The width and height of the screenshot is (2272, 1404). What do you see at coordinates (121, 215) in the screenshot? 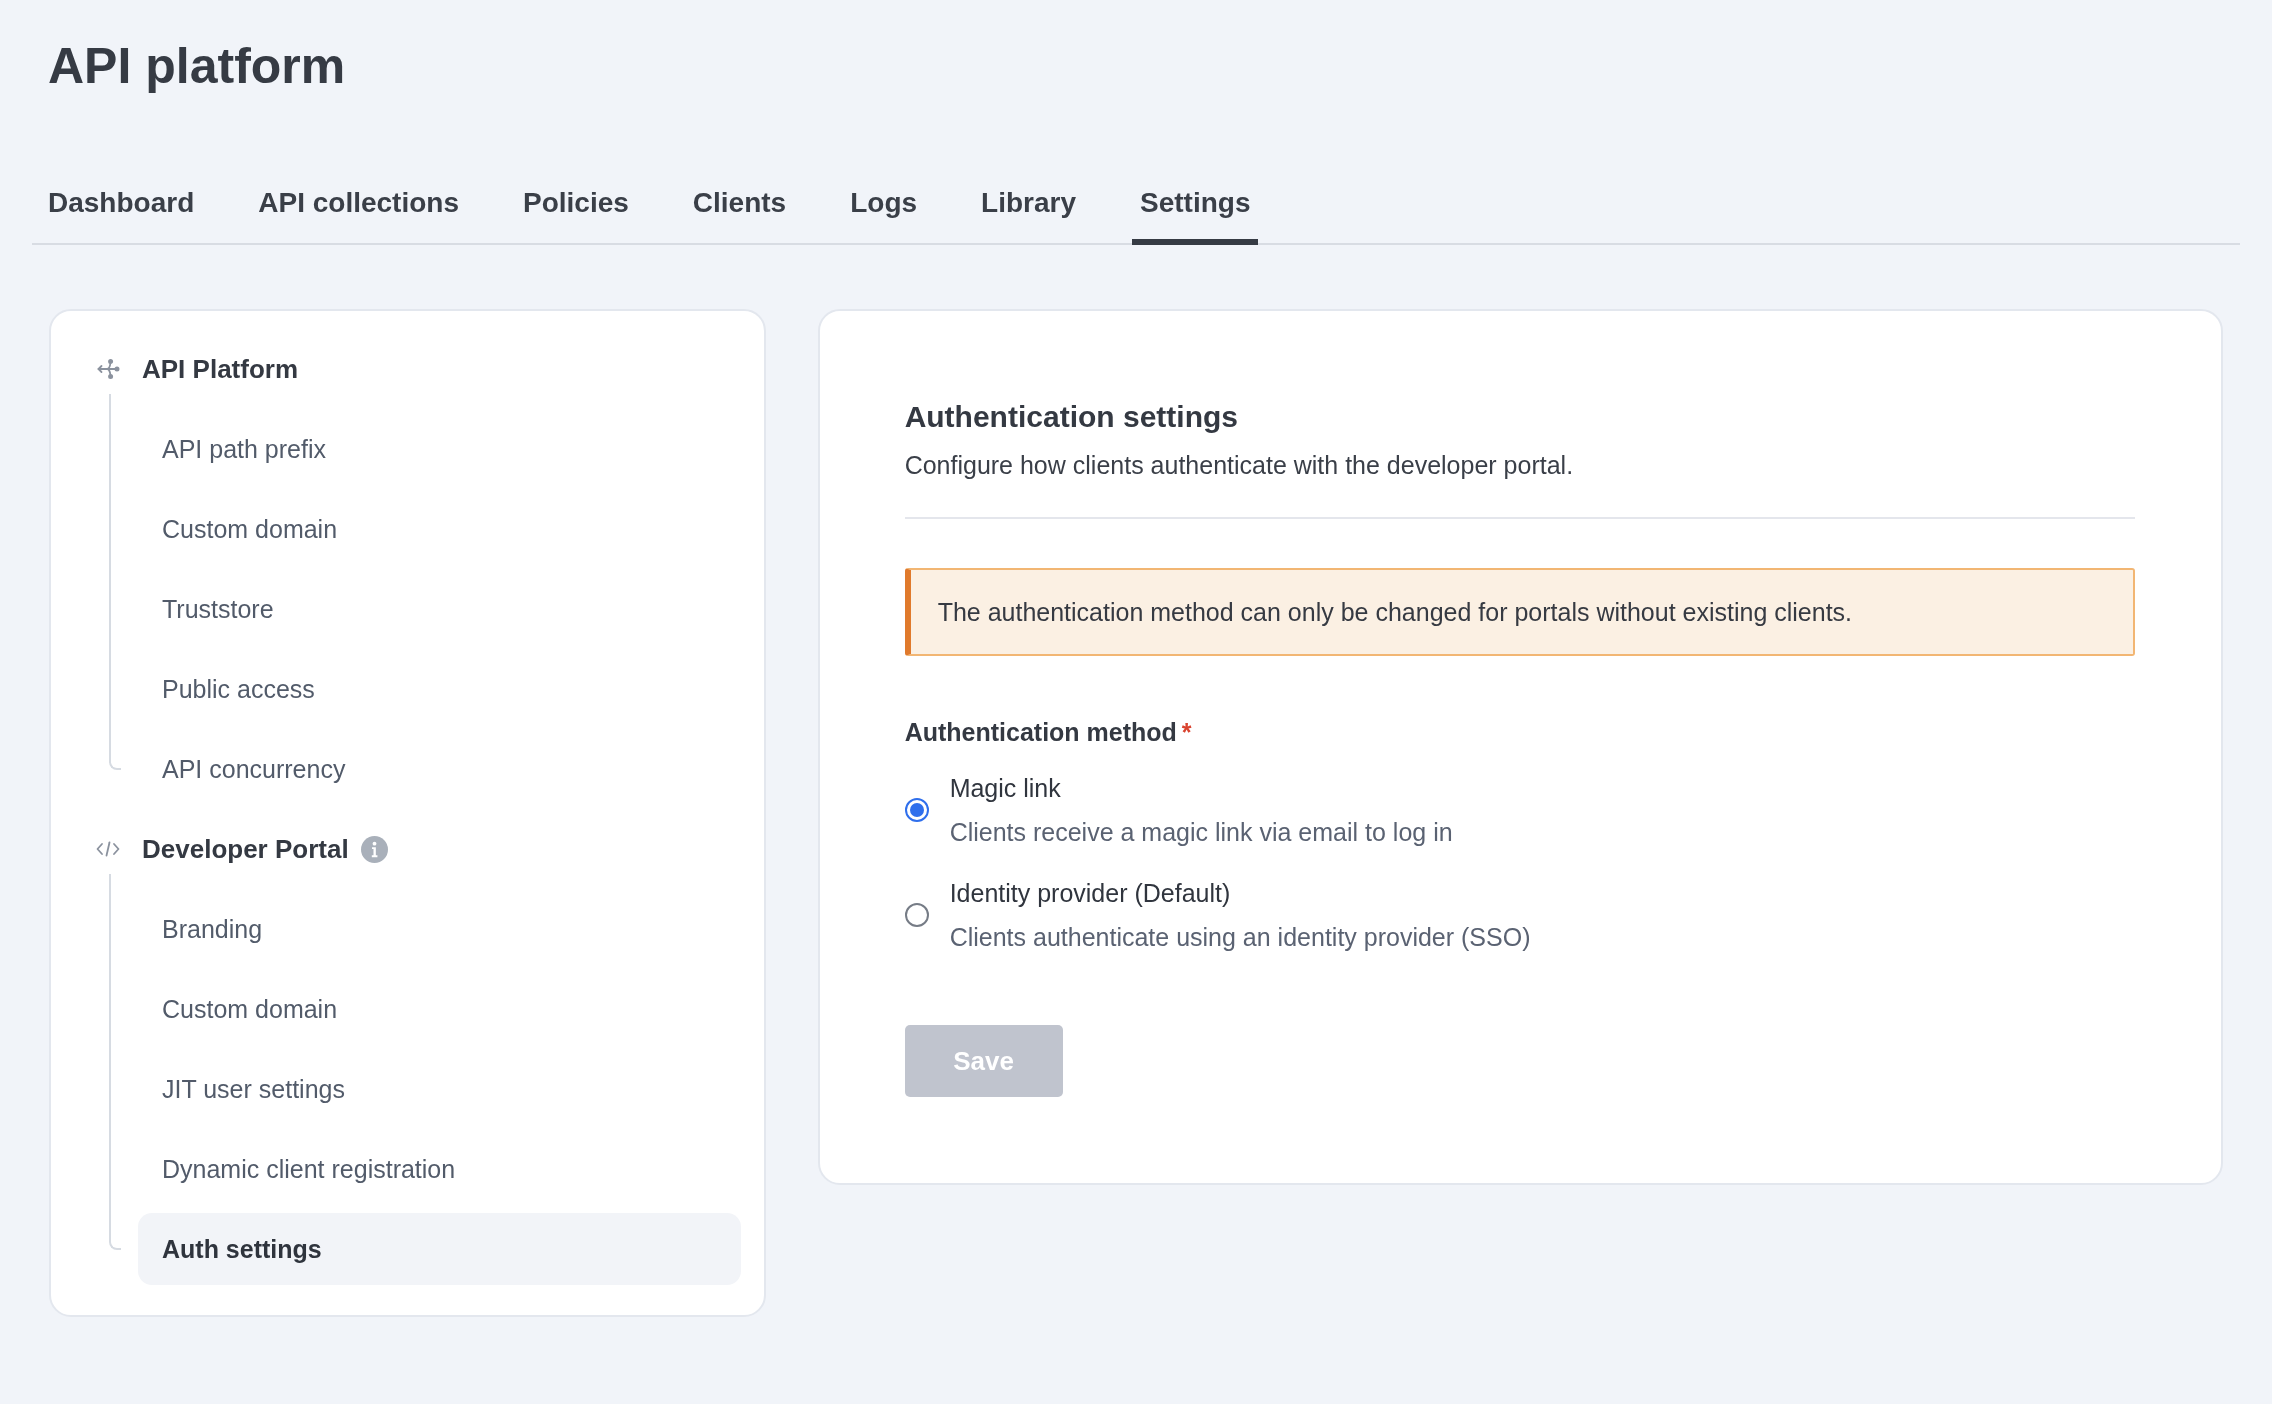
I see `nav-tab: Dashboard` at bounding box center [121, 215].